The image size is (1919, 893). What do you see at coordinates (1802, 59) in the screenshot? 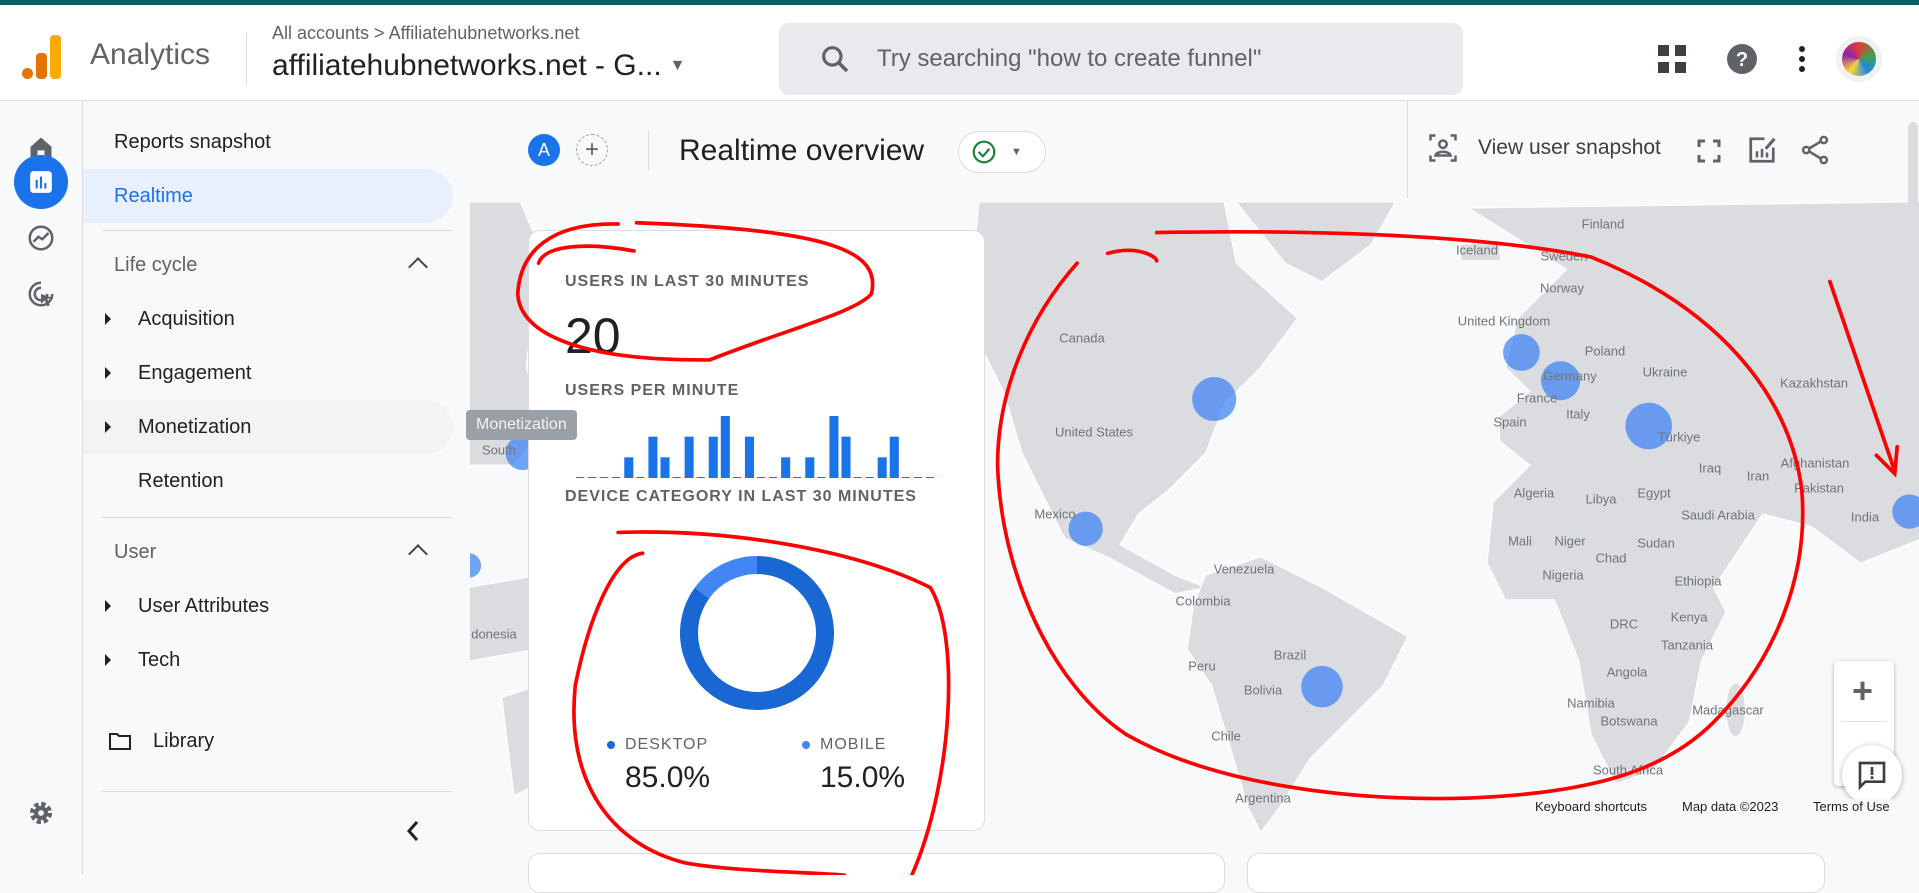
I see `more-vert-icon` at bounding box center [1802, 59].